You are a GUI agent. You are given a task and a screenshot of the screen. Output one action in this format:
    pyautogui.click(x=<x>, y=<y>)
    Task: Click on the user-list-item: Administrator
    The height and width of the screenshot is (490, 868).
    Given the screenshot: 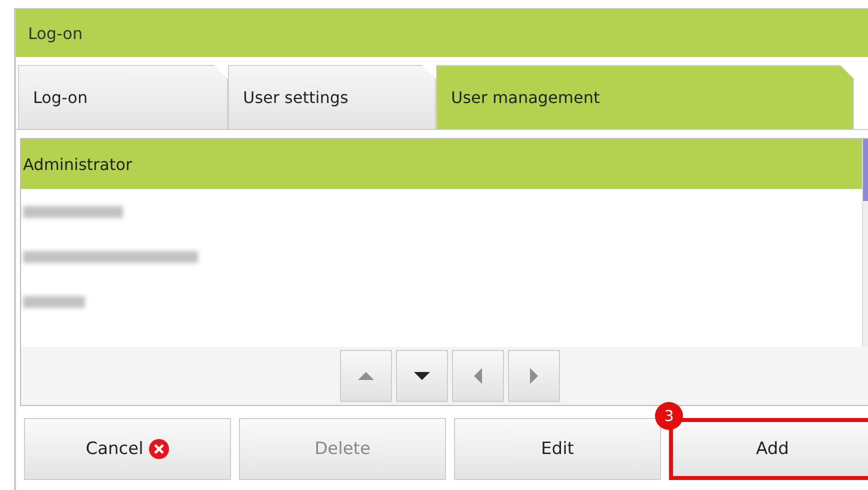 What is the action you would take?
    pyautogui.click(x=441, y=164)
    